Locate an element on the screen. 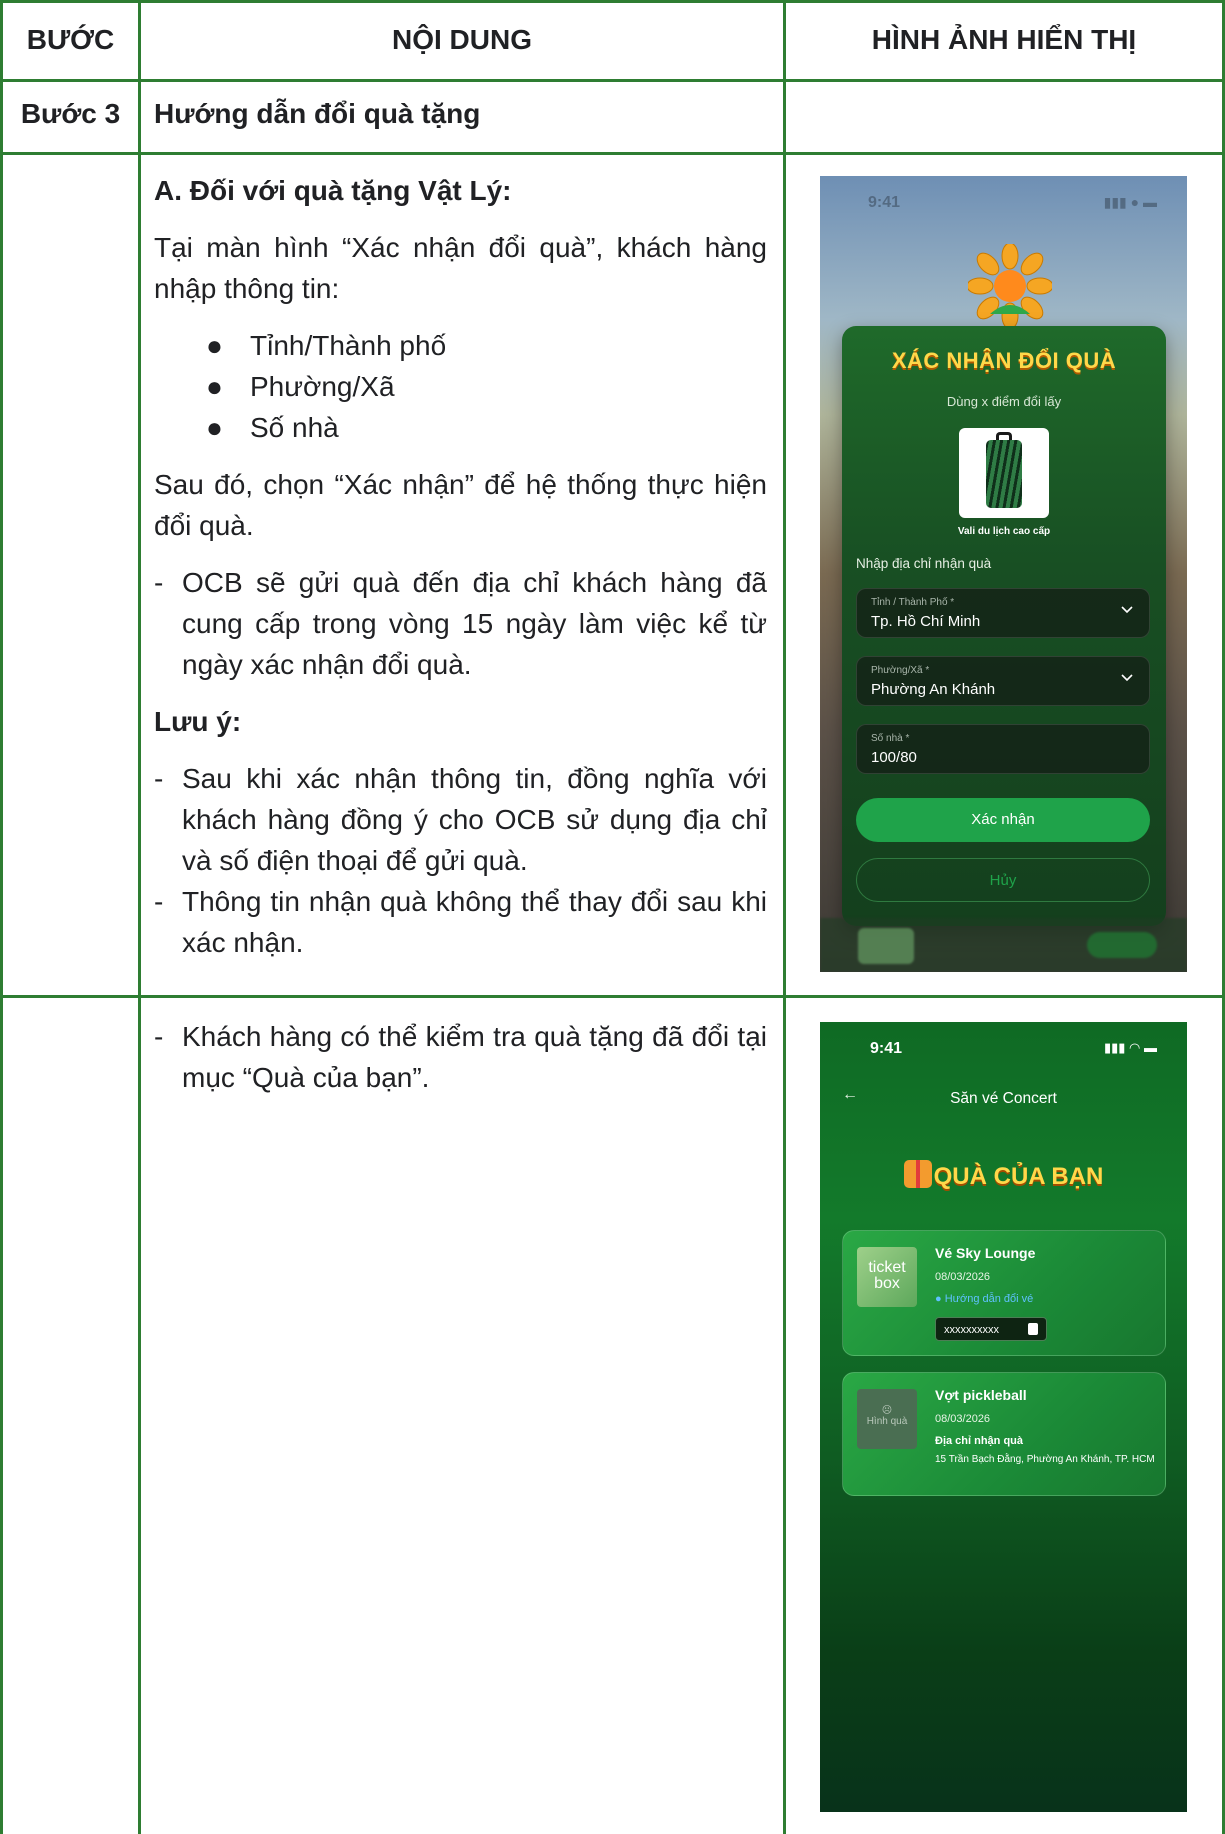 Image resolution: width=1225 pixels, height=1834 pixels. province-select: Tỉnh / Thành Phố * Tp. Hồ Chí Minh is located at coordinates (1003, 613).